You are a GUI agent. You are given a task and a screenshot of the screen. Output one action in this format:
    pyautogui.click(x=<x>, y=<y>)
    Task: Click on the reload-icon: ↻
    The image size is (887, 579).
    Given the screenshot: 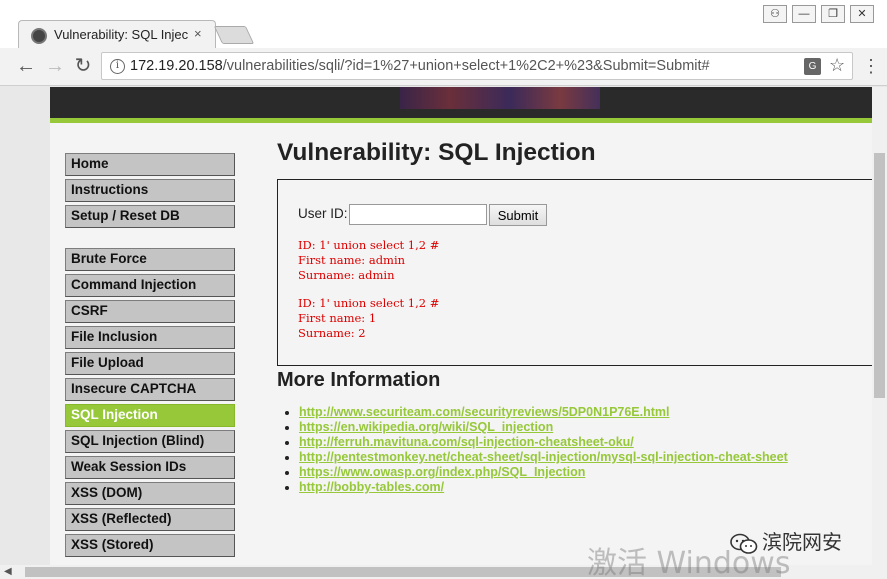 What is the action you would take?
    pyautogui.click(x=83, y=66)
    